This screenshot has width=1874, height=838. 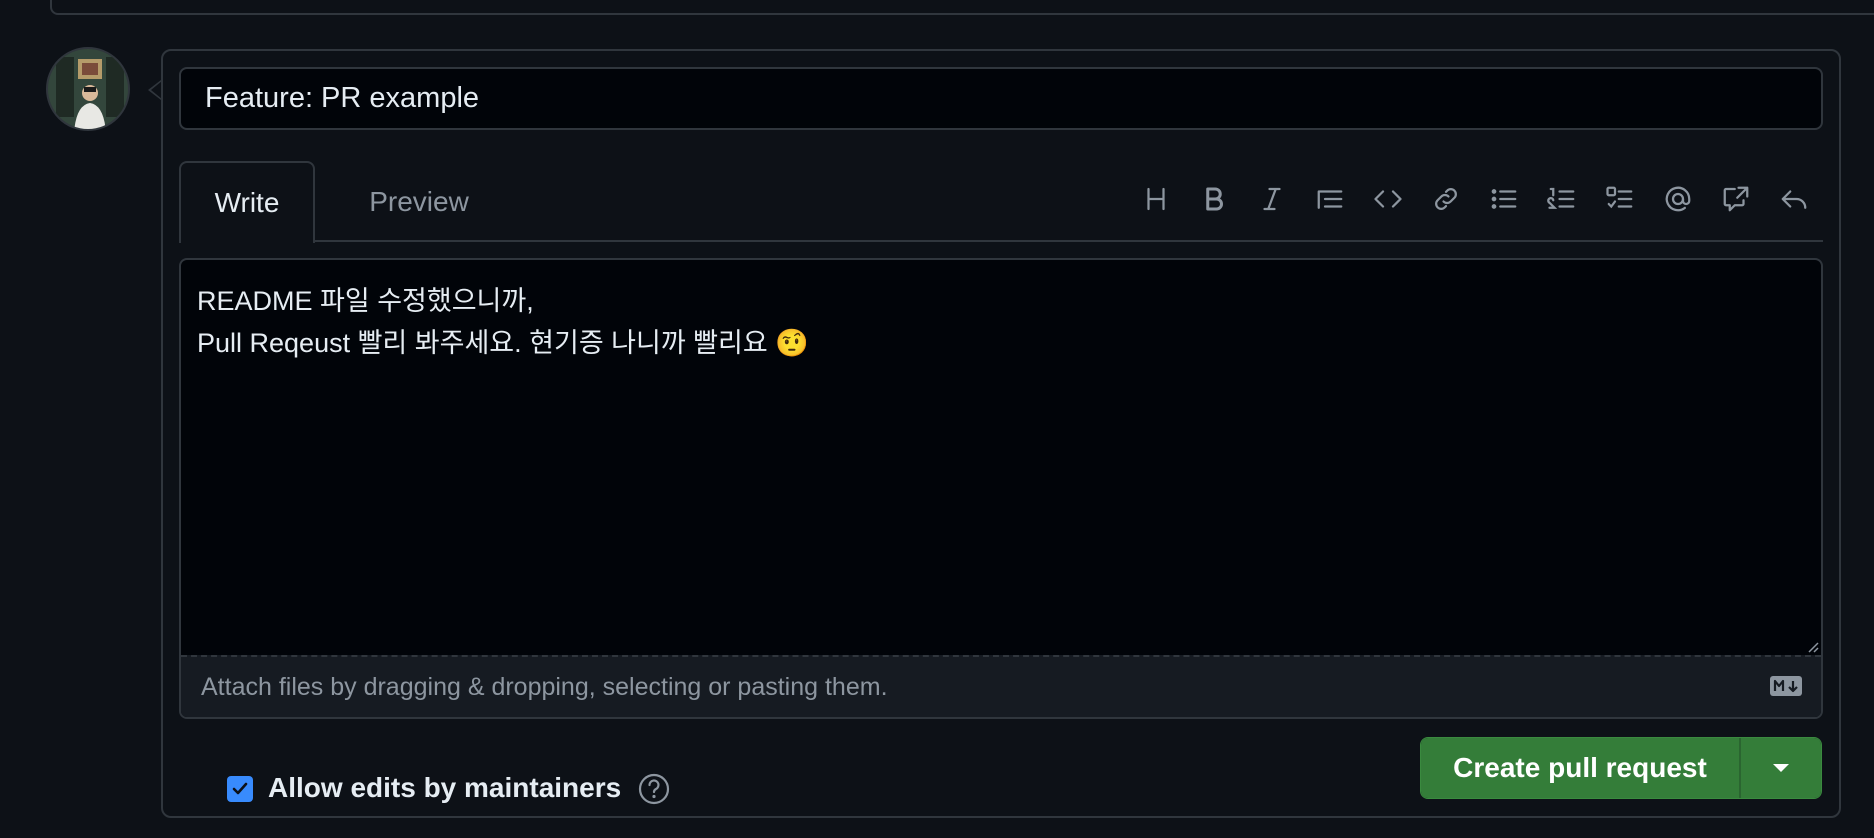 I want to click on create-pr-button-group: Create pull request, so click(x=1621, y=768).